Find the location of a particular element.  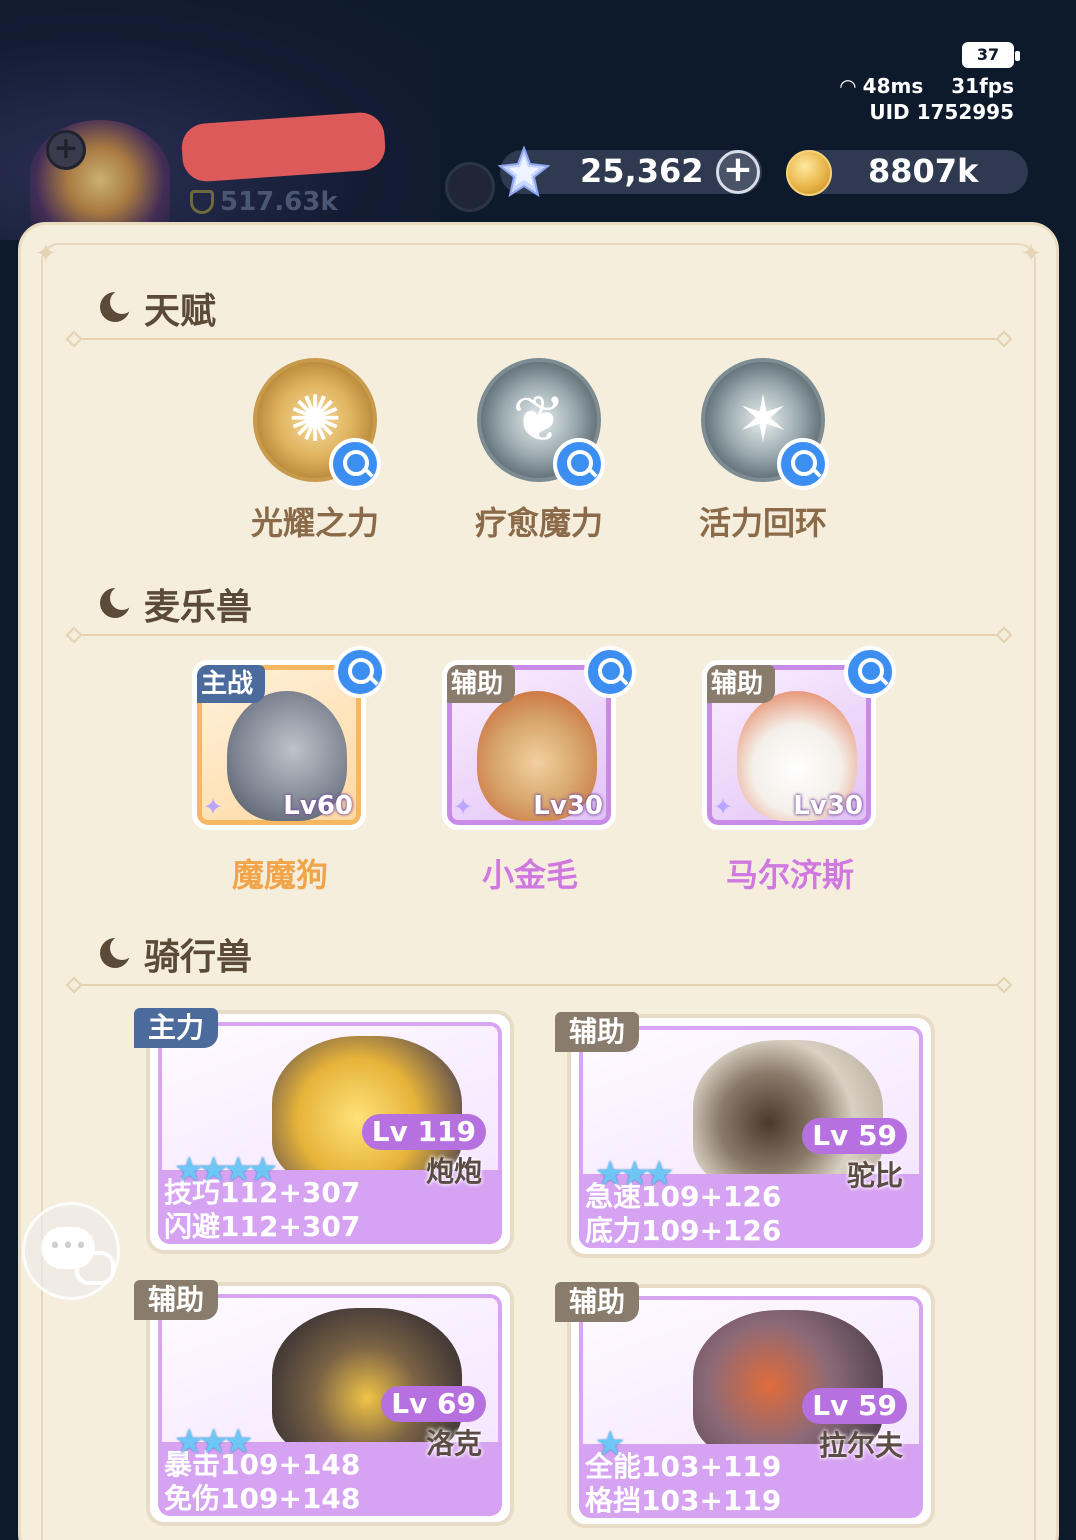

talent-label: 活力回环 is located at coordinates (762, 523).